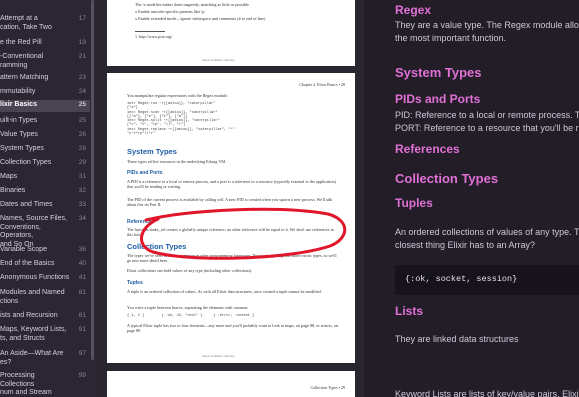  What do you see at coordinates (413, 10) in the screenshot?
I see `heading-regex: Regex` at bounding box center [413, 10].